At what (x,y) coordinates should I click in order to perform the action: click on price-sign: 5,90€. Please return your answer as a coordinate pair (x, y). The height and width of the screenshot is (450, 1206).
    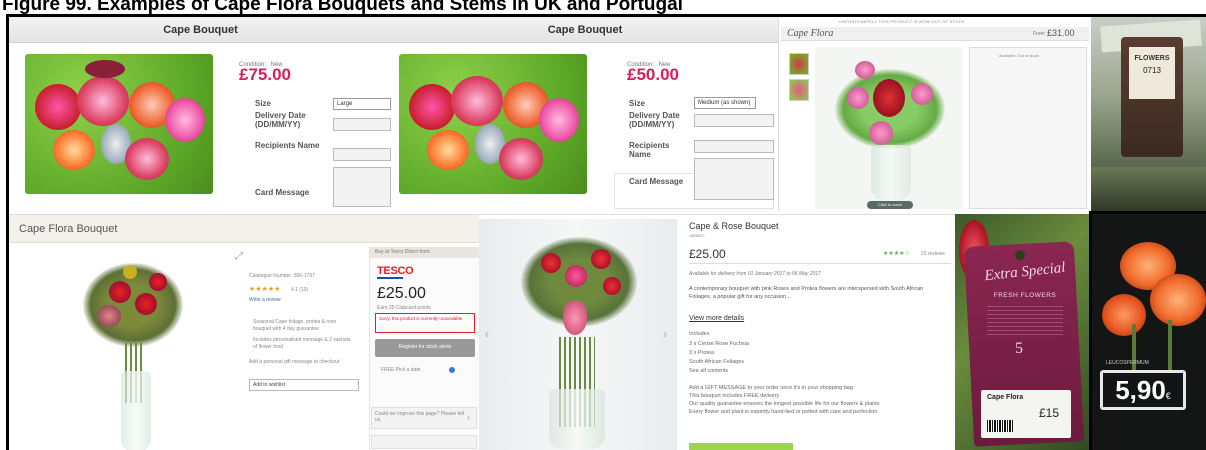
    Looking at the image, I should click on (1143, 390).